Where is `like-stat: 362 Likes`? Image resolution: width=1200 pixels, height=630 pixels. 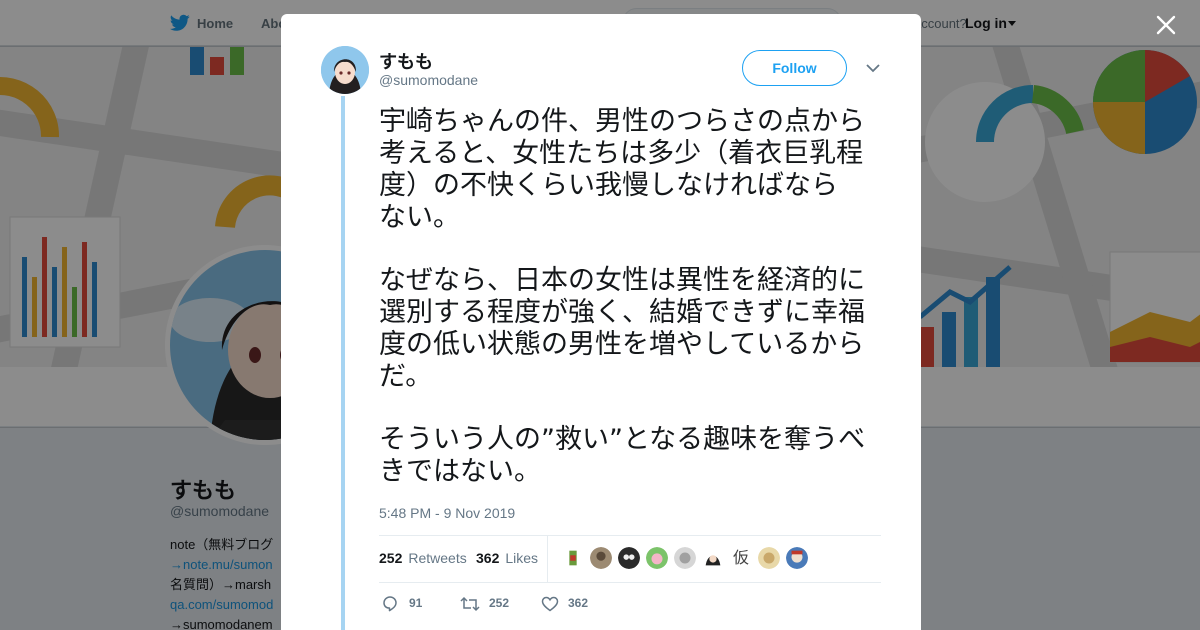
like-stat: 362 Likes is located at coordinates (507, 558).